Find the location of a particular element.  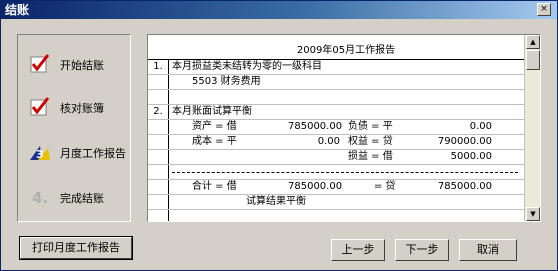

step-finish-settlement: 4. 完成结账 is located at coordinates (78, 198).